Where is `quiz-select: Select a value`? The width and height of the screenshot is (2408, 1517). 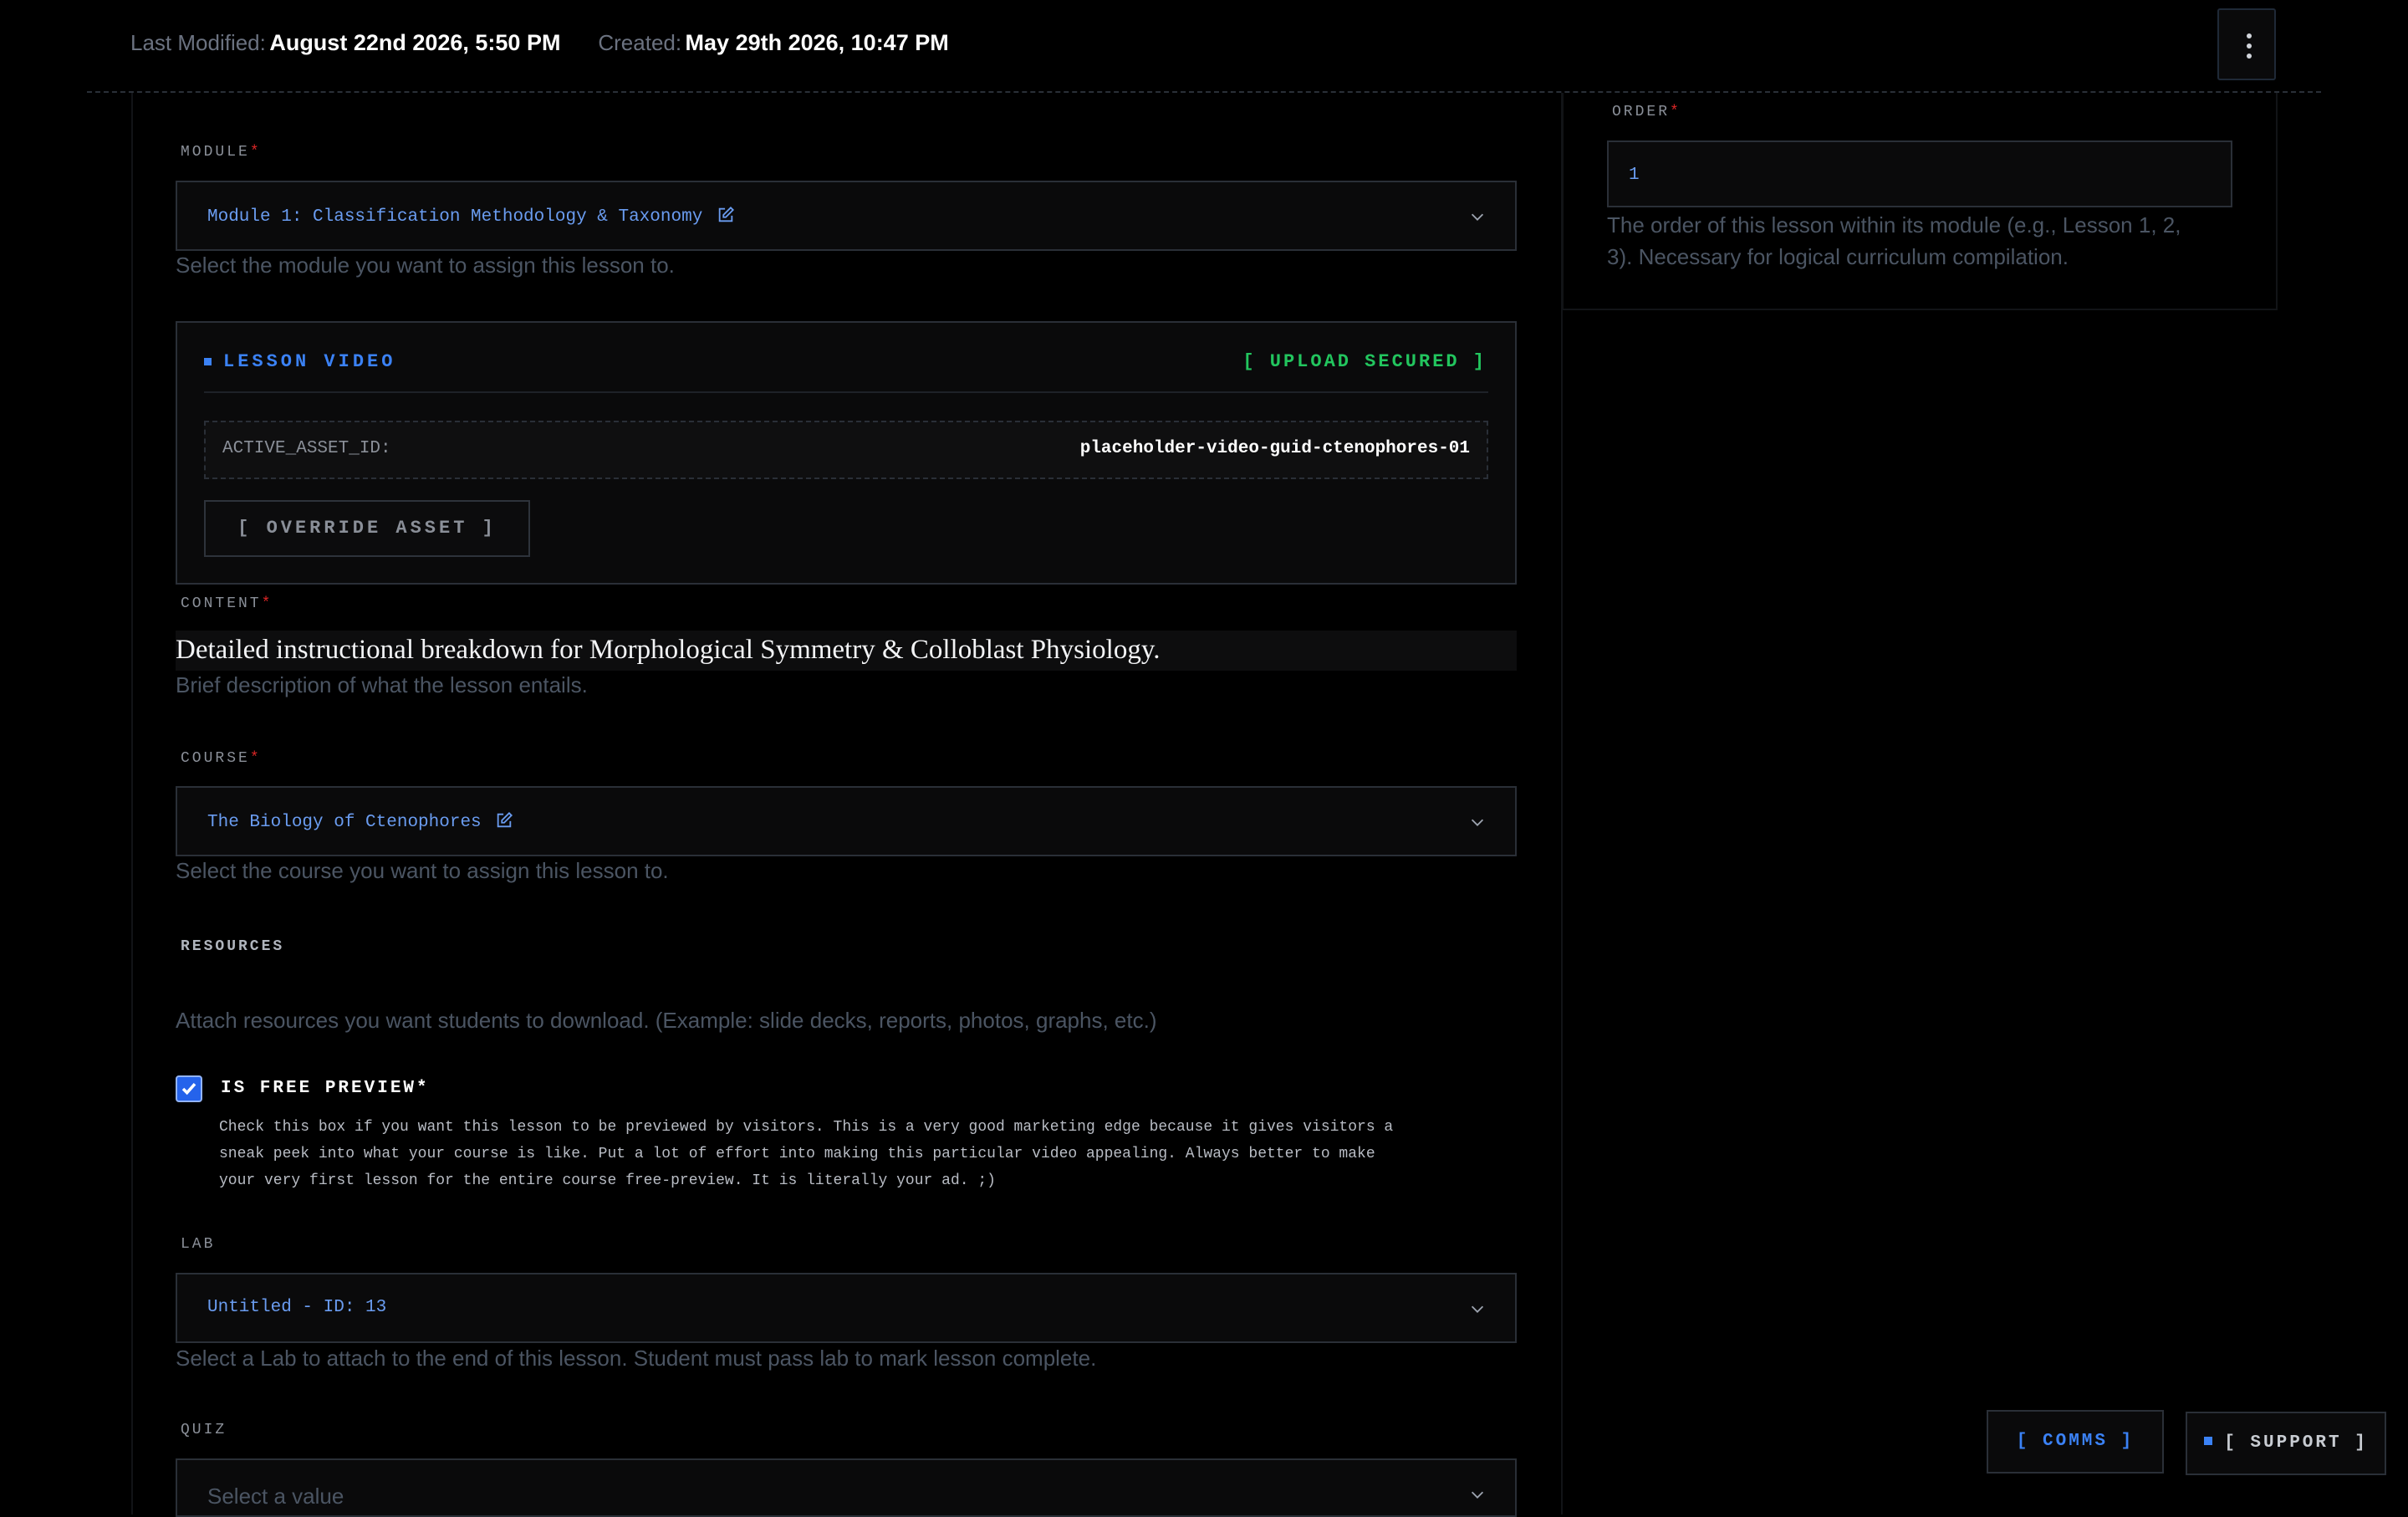 quiz-select: Select a value is located at coordinates (846, 1487).